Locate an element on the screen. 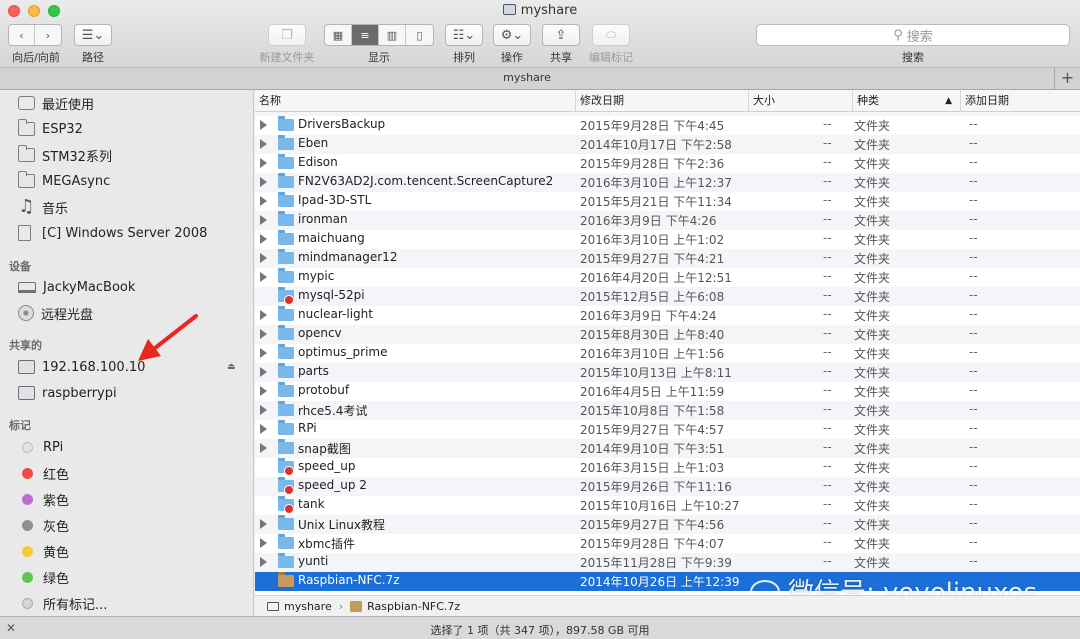 This screenshot has width=1080, height=639. back-button: ‹ is located at coordinates (22, 35).